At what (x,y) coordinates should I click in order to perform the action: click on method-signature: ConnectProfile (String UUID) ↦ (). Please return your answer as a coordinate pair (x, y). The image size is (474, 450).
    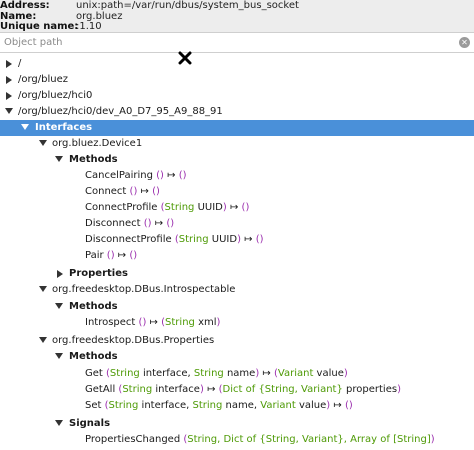
    Looking at the image, I should click on (167, 208).